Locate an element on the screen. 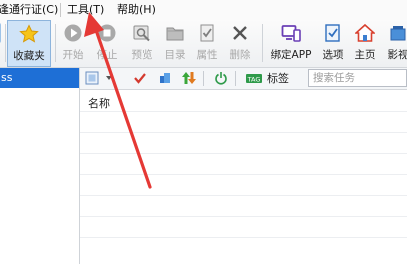 This screenshot has width=407, height=264. category-icon is located at coordinates (165, 78).